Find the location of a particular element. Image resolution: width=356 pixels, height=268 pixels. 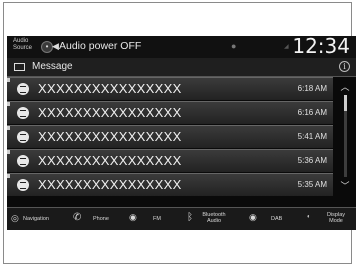

audio-power-status: Audio power OFF is located at coordinates (100, 46).